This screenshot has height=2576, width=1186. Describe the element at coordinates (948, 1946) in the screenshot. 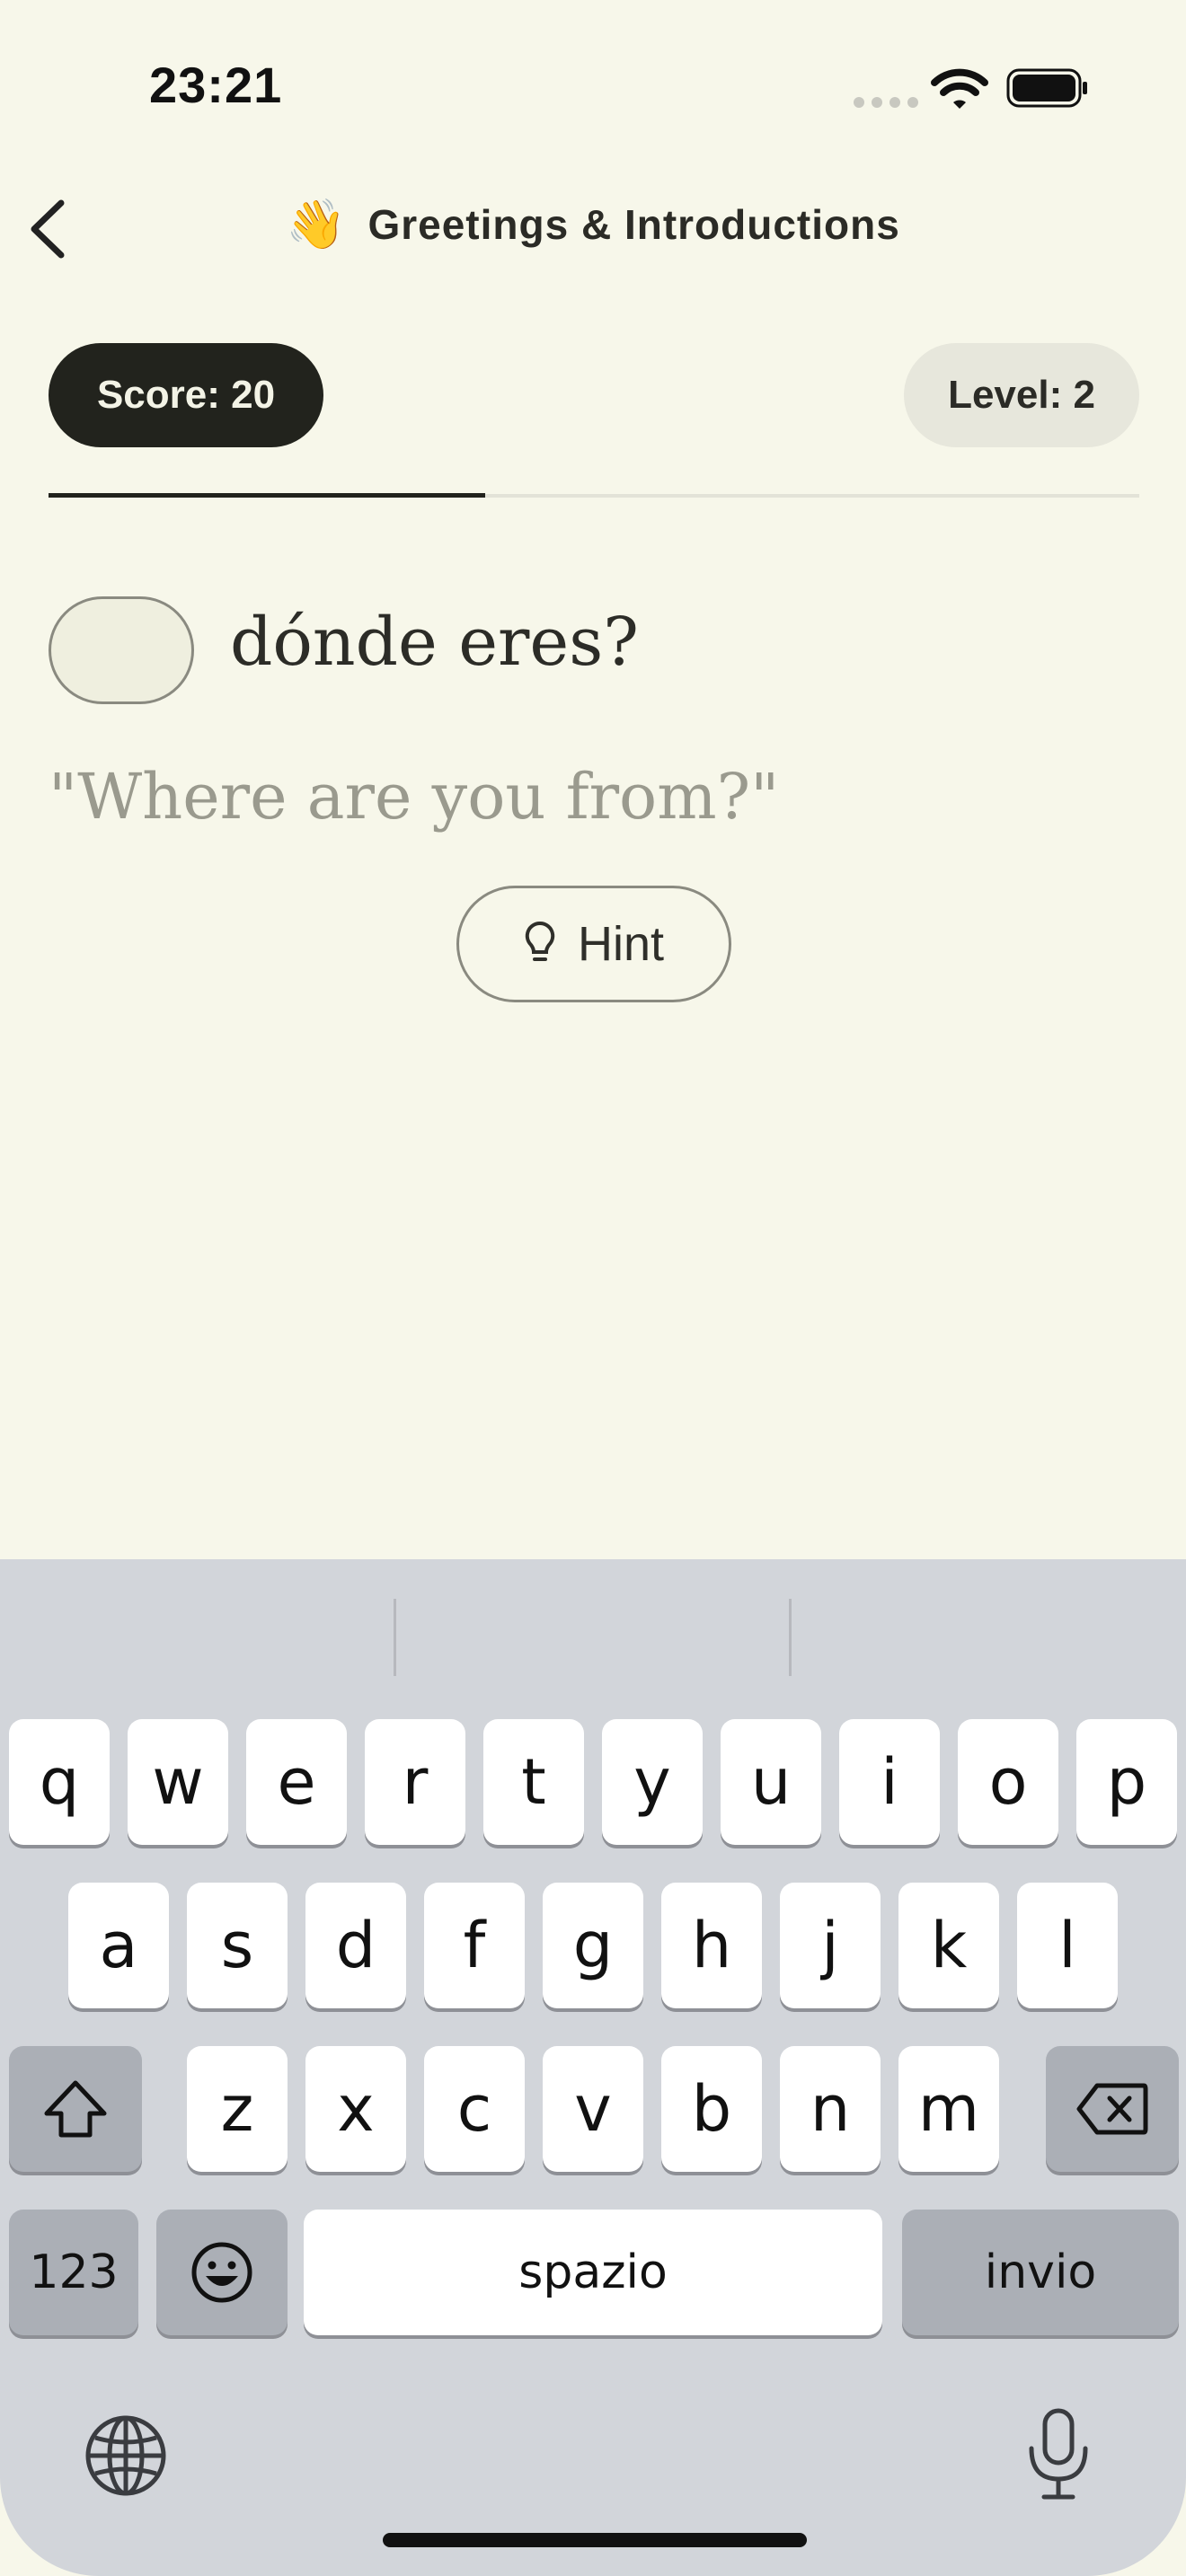

I see `key-k: k` at that location.